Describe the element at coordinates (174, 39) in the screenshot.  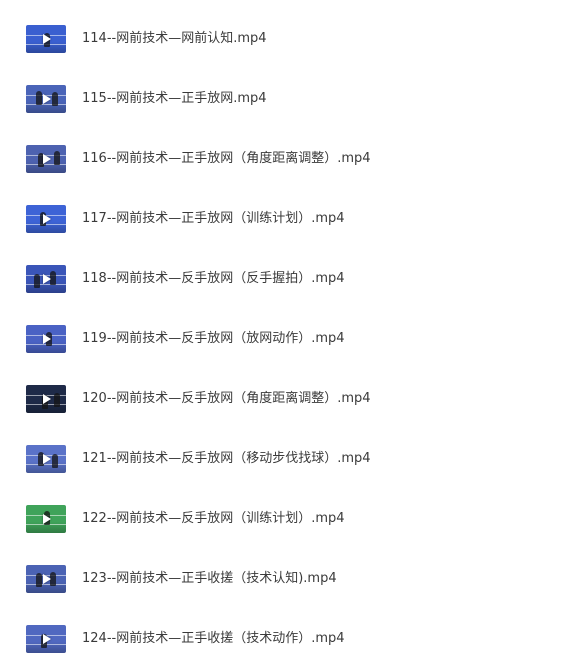
I see `file-name: 114--网前技术—网前认知.mp4` at that location.